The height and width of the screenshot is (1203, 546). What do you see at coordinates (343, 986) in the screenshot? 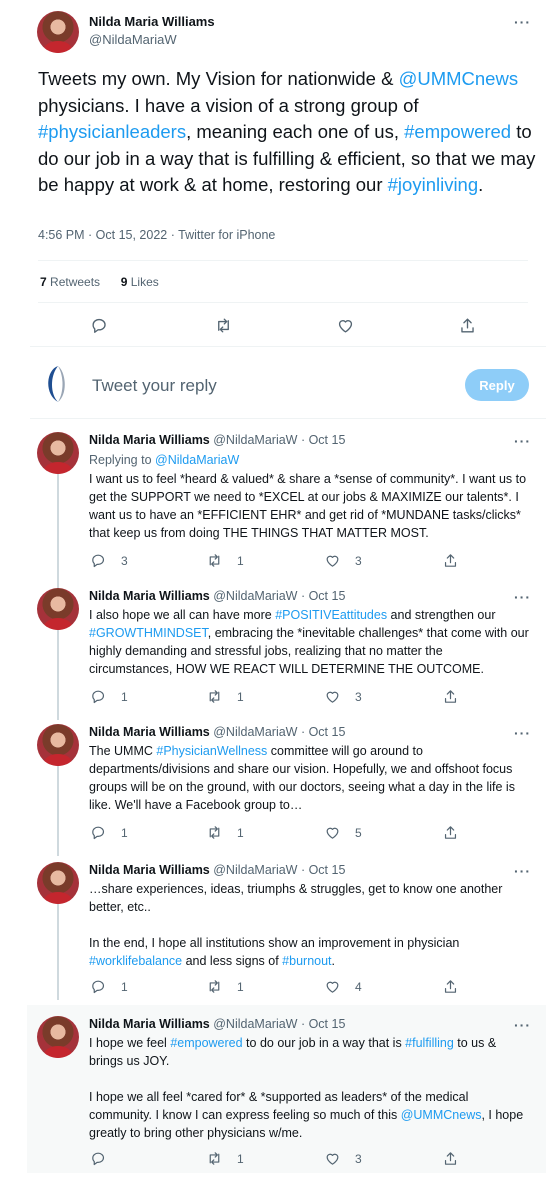
I see `like-action: 4` at bounding box center [343, 986].